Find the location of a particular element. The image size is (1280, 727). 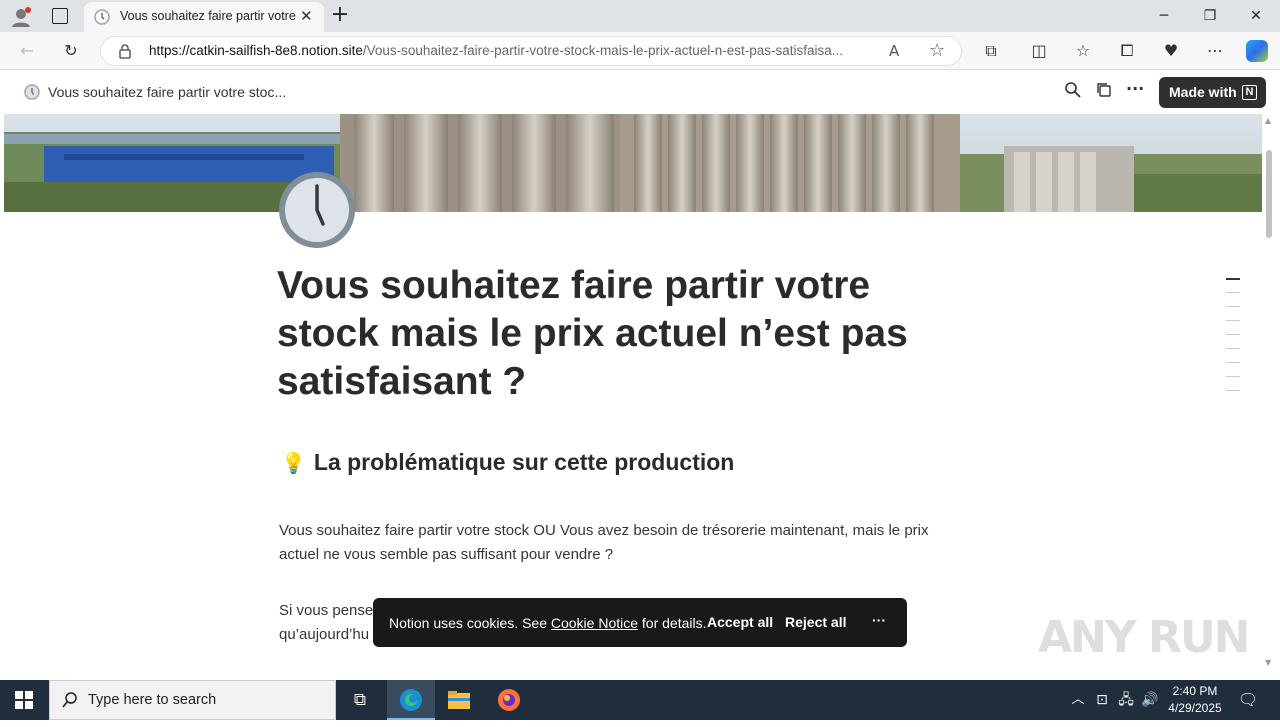

cookie-text-before: Notion uses cookies. See is located at coordinates (470, 623).